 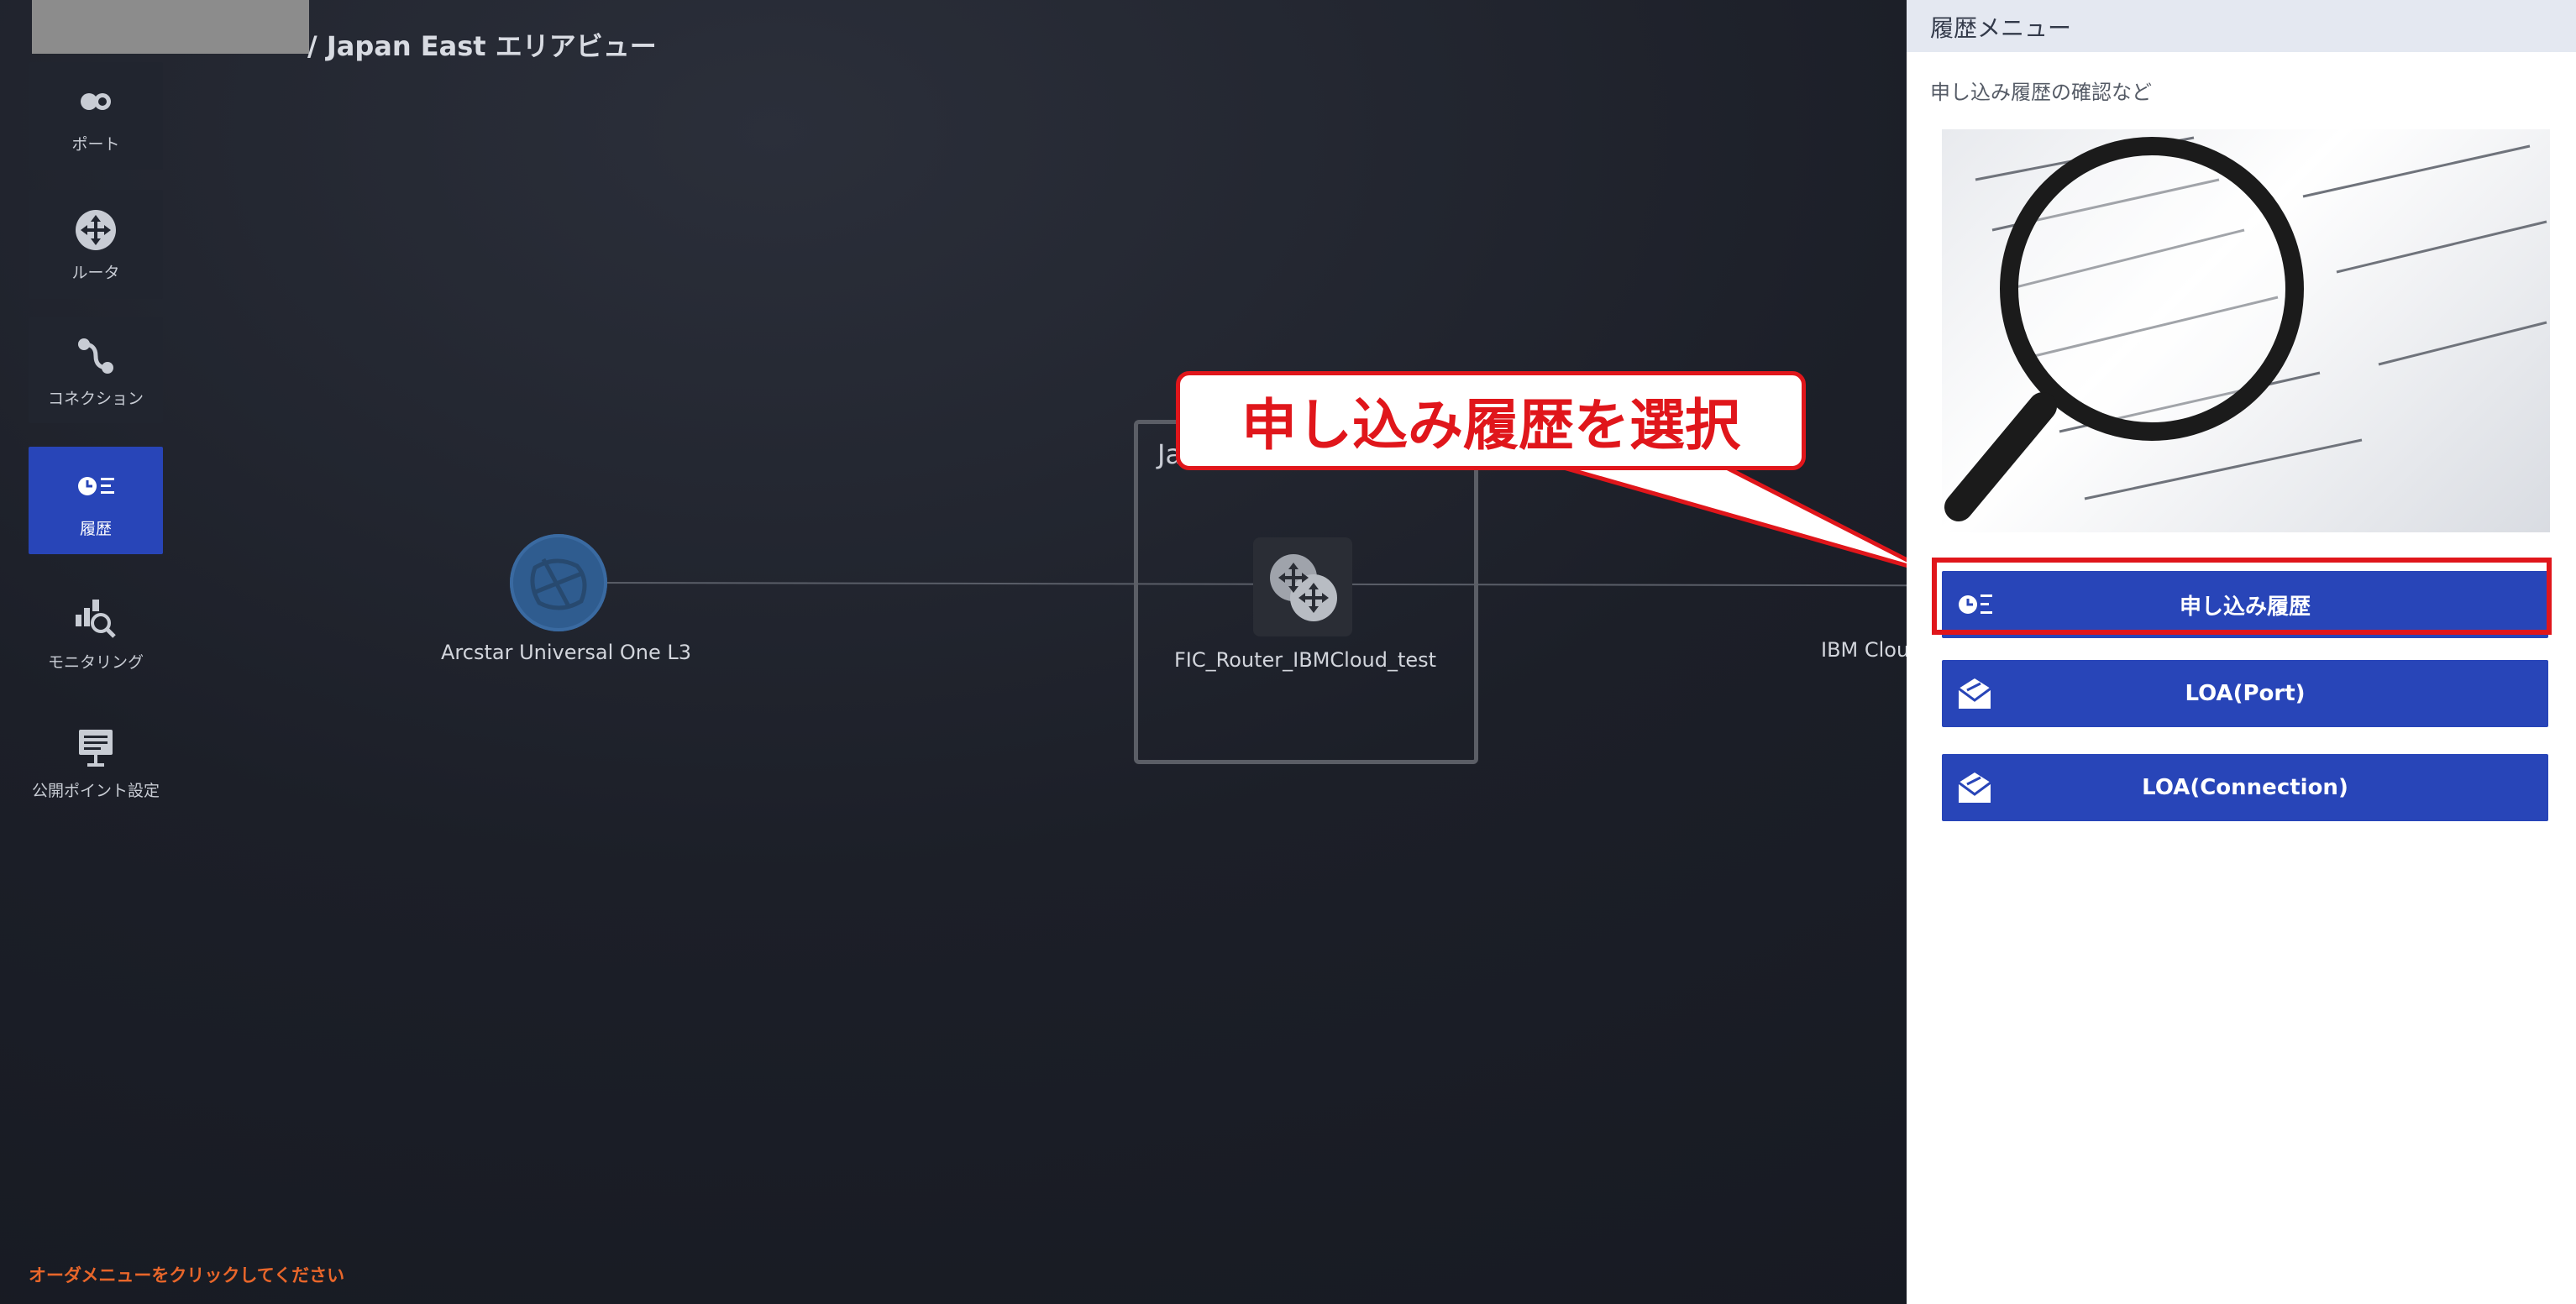 What do you see at coordinates (566, 652) in the screenshot?
I see `cloud-node-label: Arcstar Universal One L3` at bounding box center [566, 652].